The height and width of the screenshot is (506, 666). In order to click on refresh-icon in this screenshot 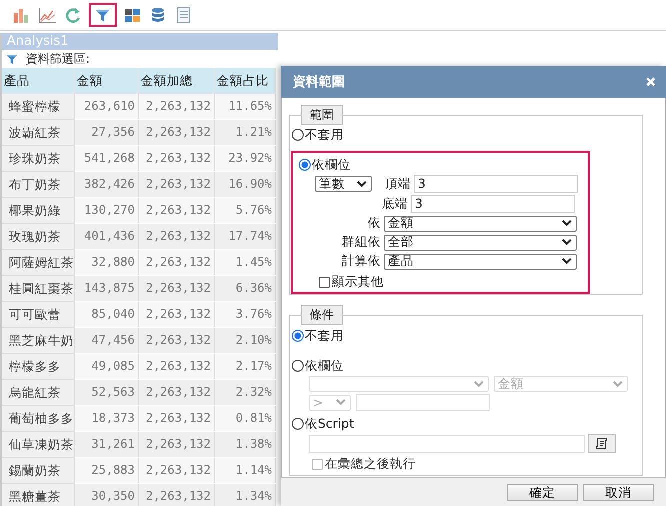, I will do `click(73, 15)`.